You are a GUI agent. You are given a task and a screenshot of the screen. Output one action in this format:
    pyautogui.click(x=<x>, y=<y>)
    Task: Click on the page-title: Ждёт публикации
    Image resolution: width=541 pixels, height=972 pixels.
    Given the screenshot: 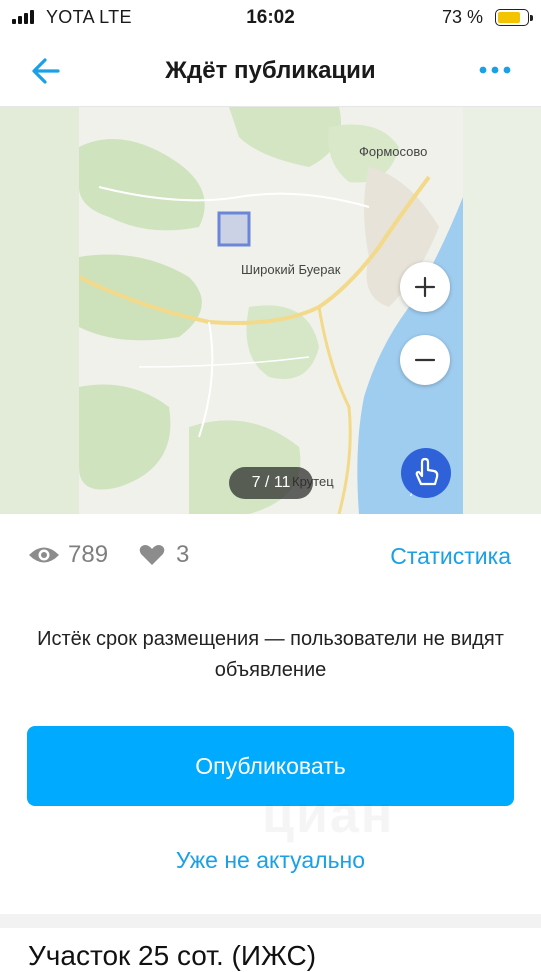 What is the action you would take?
    pyautogui.click(x=270, y=70)
    